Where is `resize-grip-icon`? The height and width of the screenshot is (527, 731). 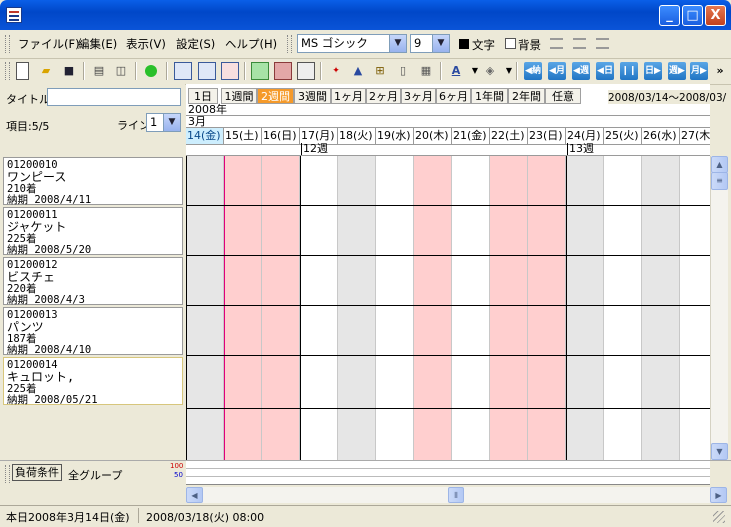
resize-grip-icon is located at coordinates (719, 517).